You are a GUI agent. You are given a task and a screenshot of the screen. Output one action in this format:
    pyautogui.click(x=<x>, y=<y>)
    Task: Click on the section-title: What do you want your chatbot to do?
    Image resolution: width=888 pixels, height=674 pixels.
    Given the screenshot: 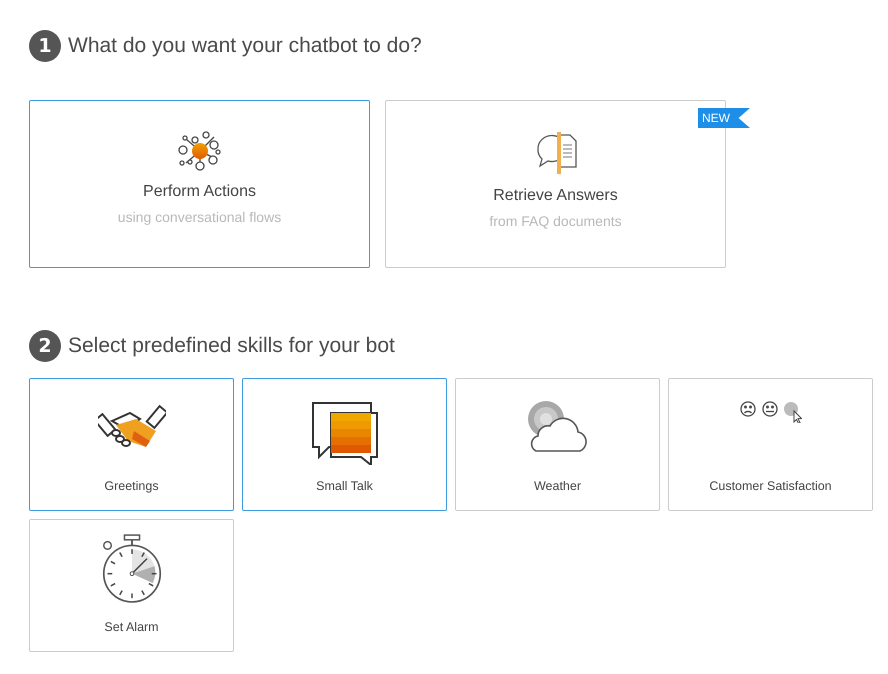 What is the action you would take?
    pyautogui.click(x=245, y=46)
    